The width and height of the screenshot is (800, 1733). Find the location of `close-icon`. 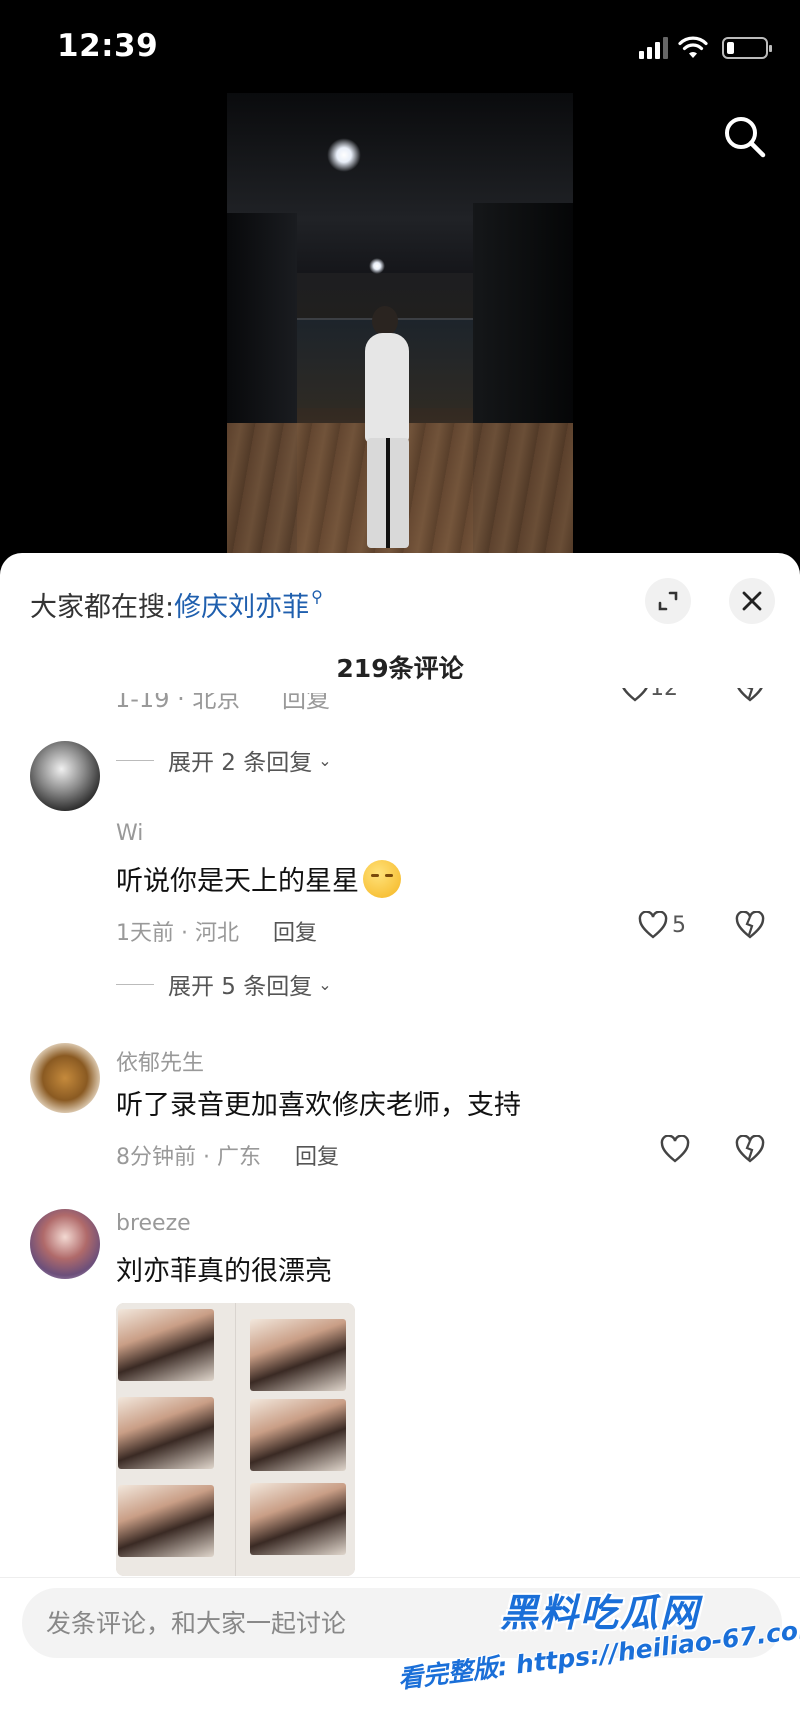

close-icon is located at coordinates (752, 601).